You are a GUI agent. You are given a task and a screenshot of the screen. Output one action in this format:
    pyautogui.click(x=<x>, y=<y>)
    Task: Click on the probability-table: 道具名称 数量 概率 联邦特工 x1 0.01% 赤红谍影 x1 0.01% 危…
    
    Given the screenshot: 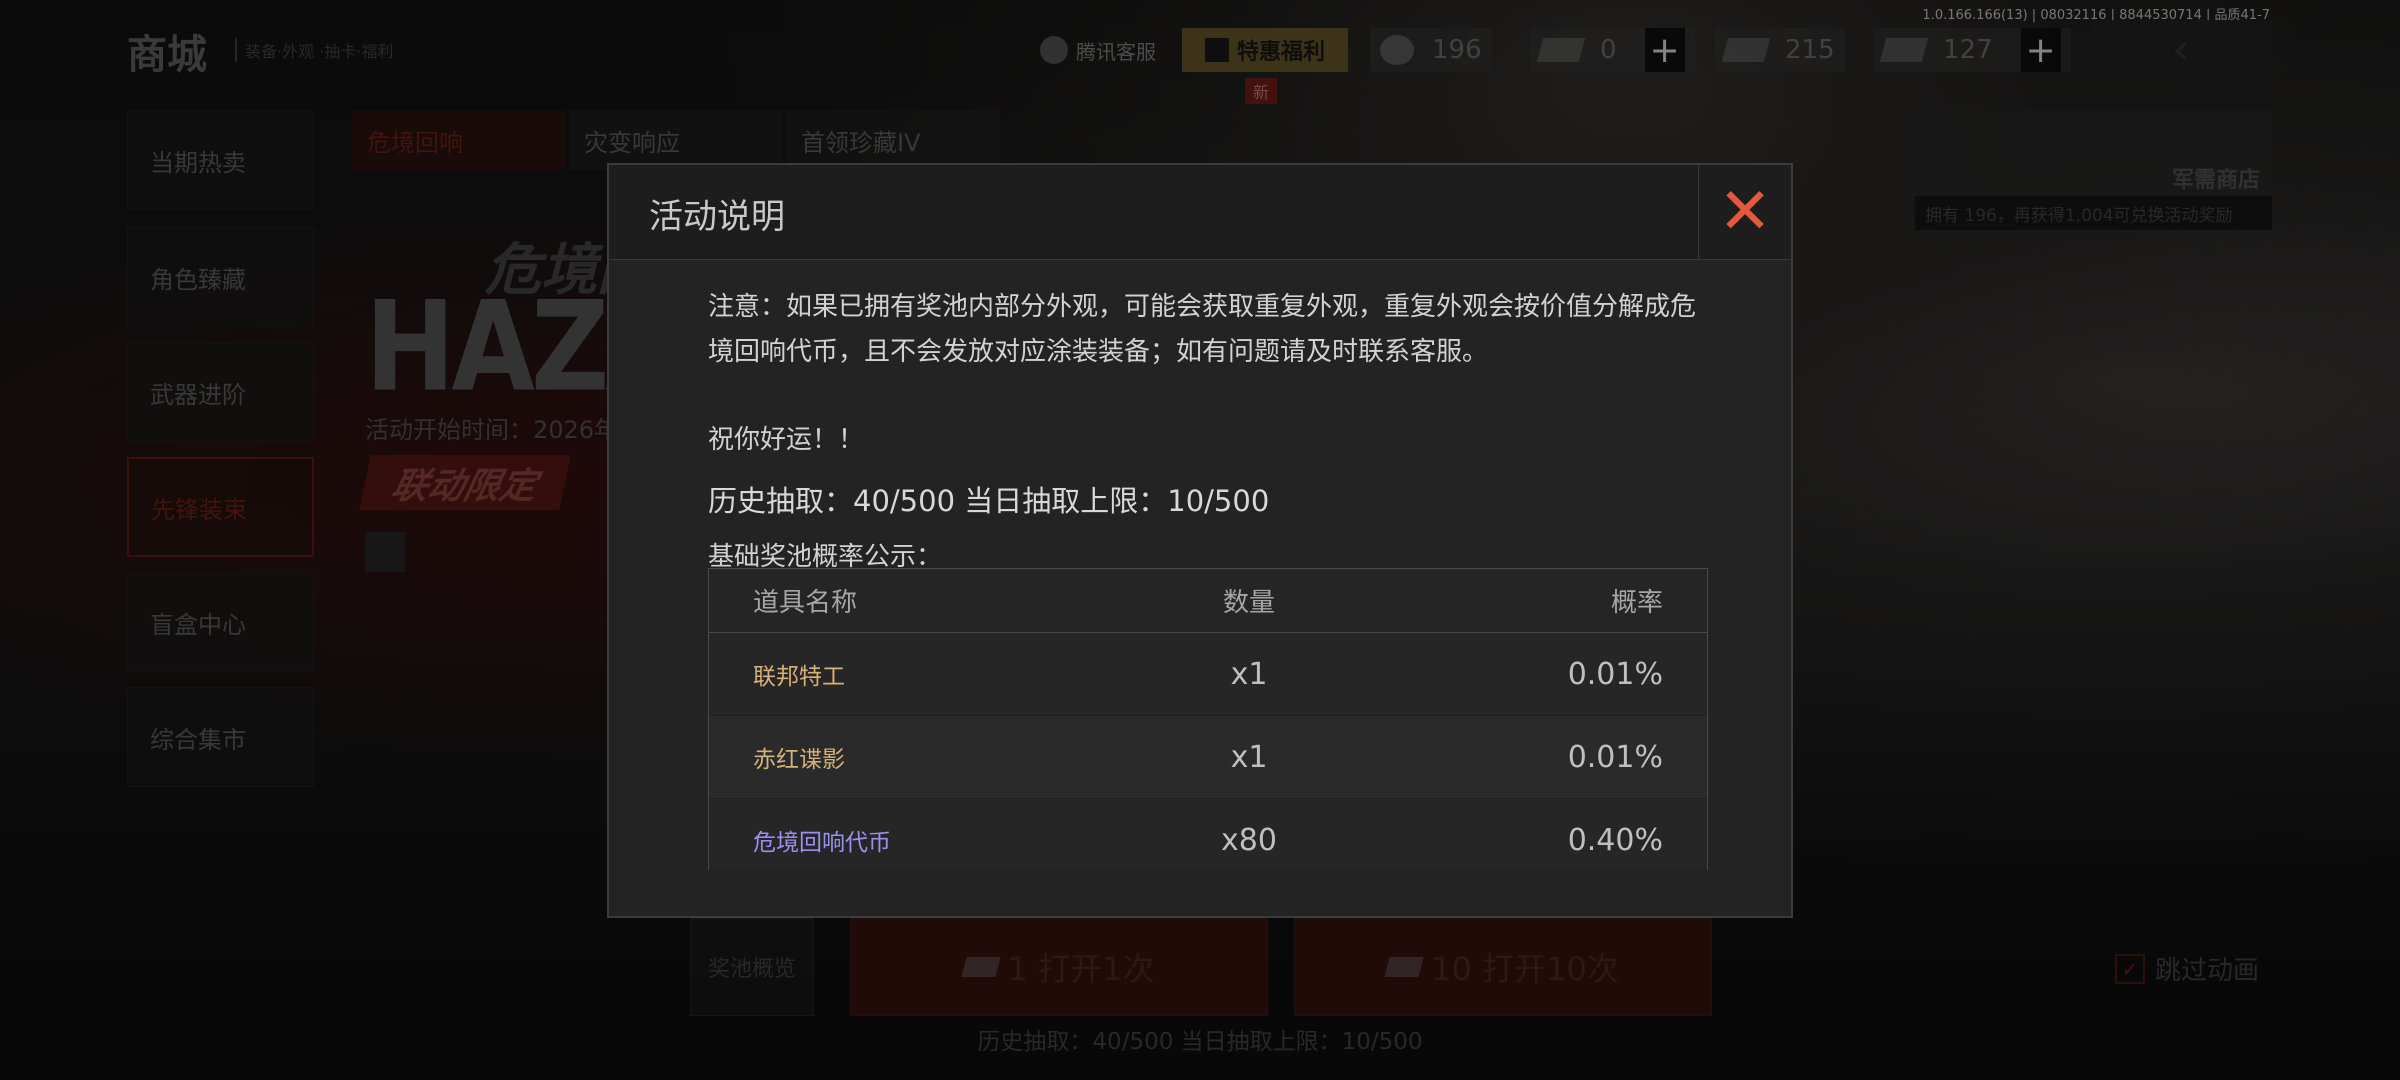 What is the action you would take?
    pyautogui.click(x=1208, y=719)
    